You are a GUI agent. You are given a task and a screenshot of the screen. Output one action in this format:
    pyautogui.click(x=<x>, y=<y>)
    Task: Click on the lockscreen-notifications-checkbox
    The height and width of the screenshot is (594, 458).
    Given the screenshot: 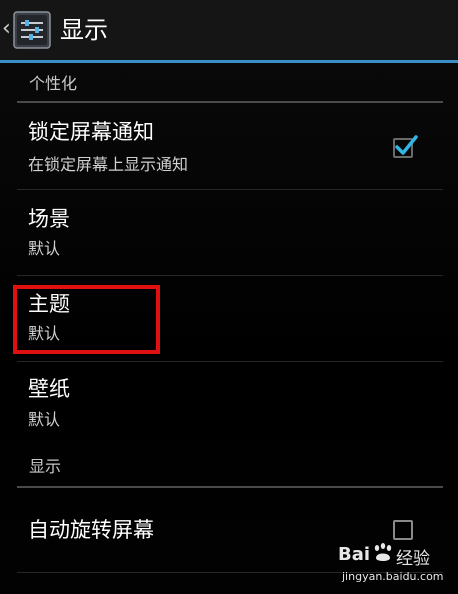 What is the action you would take?
    pyautogui.click(x=405, y=146)
    